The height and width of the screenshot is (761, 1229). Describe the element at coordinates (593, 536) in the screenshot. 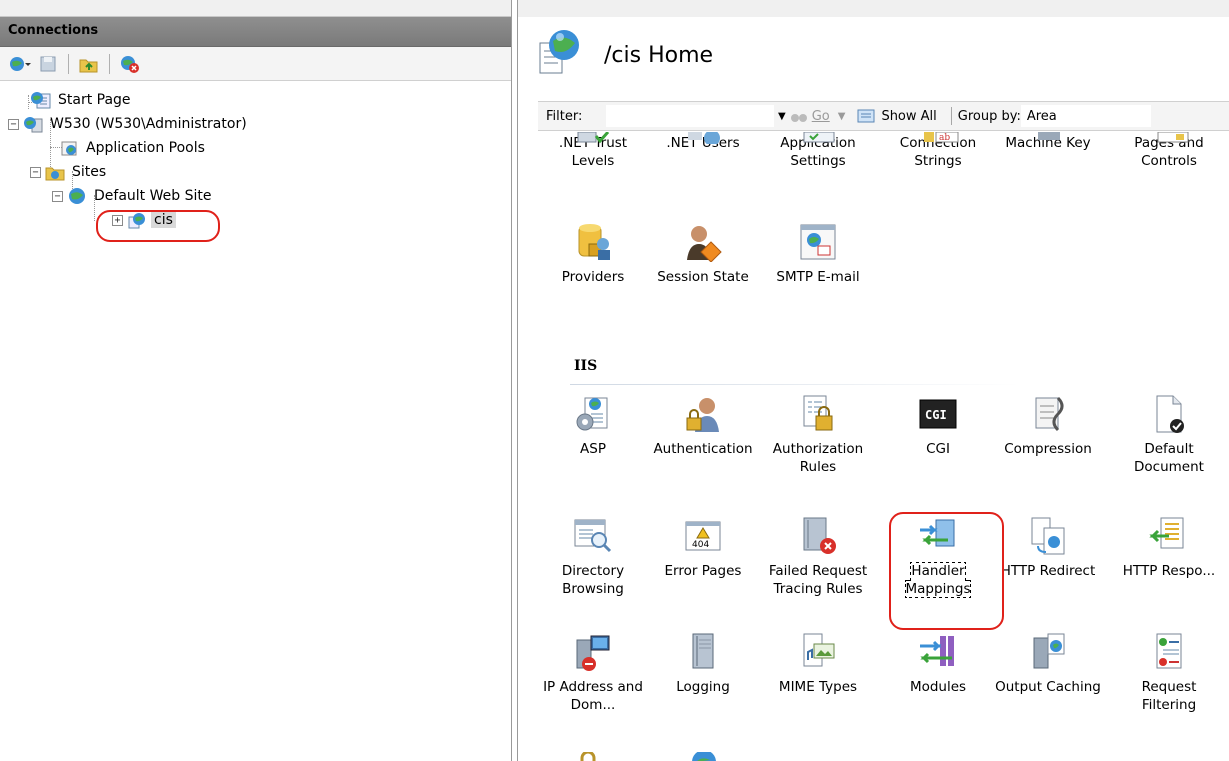

I see `dir-browse-icon` at that location.